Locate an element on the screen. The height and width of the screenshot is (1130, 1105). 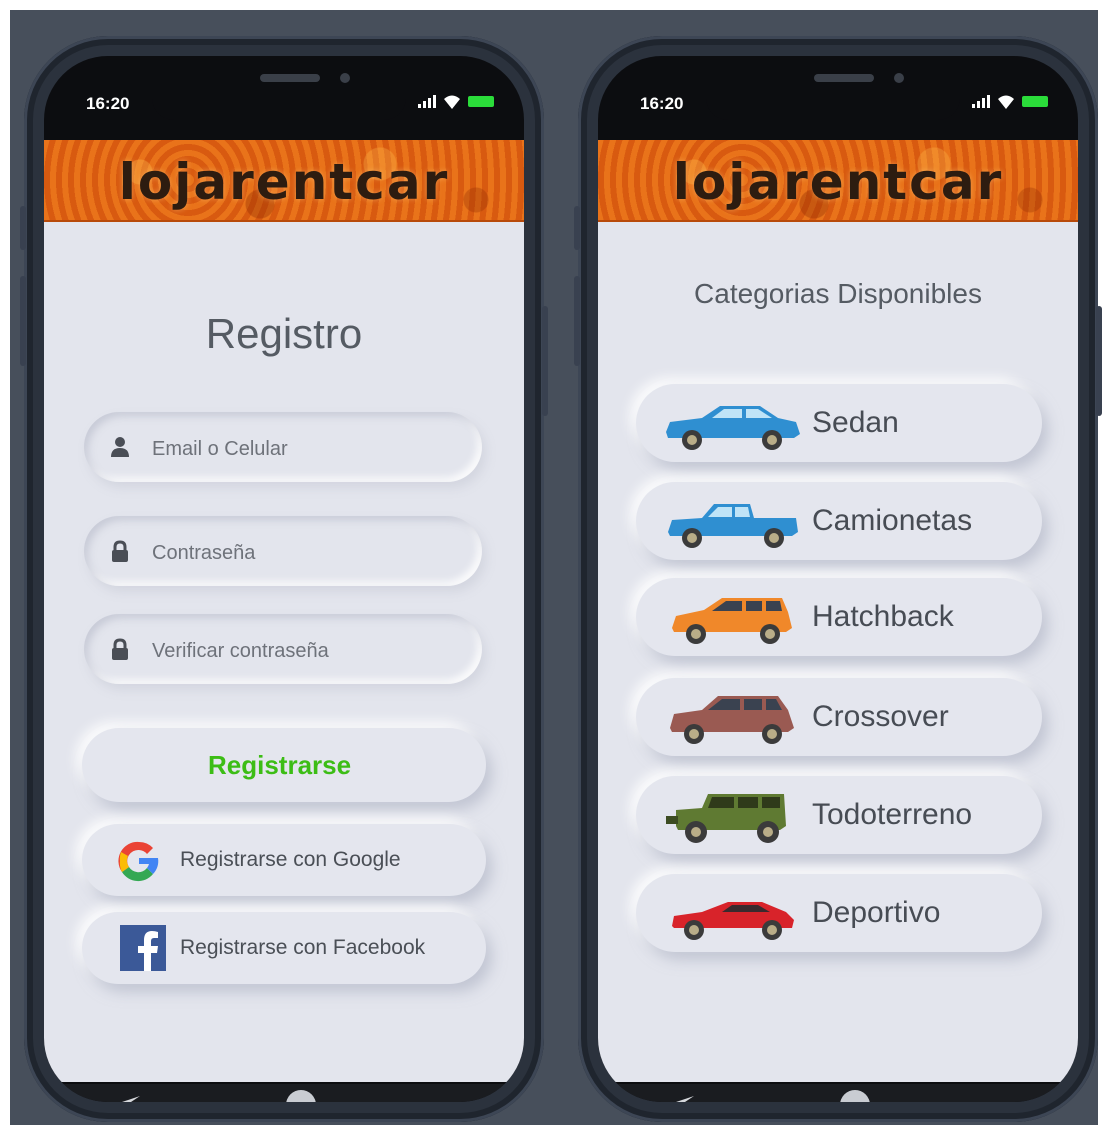
crossover-car-icon is located at coordinates (732, 720).